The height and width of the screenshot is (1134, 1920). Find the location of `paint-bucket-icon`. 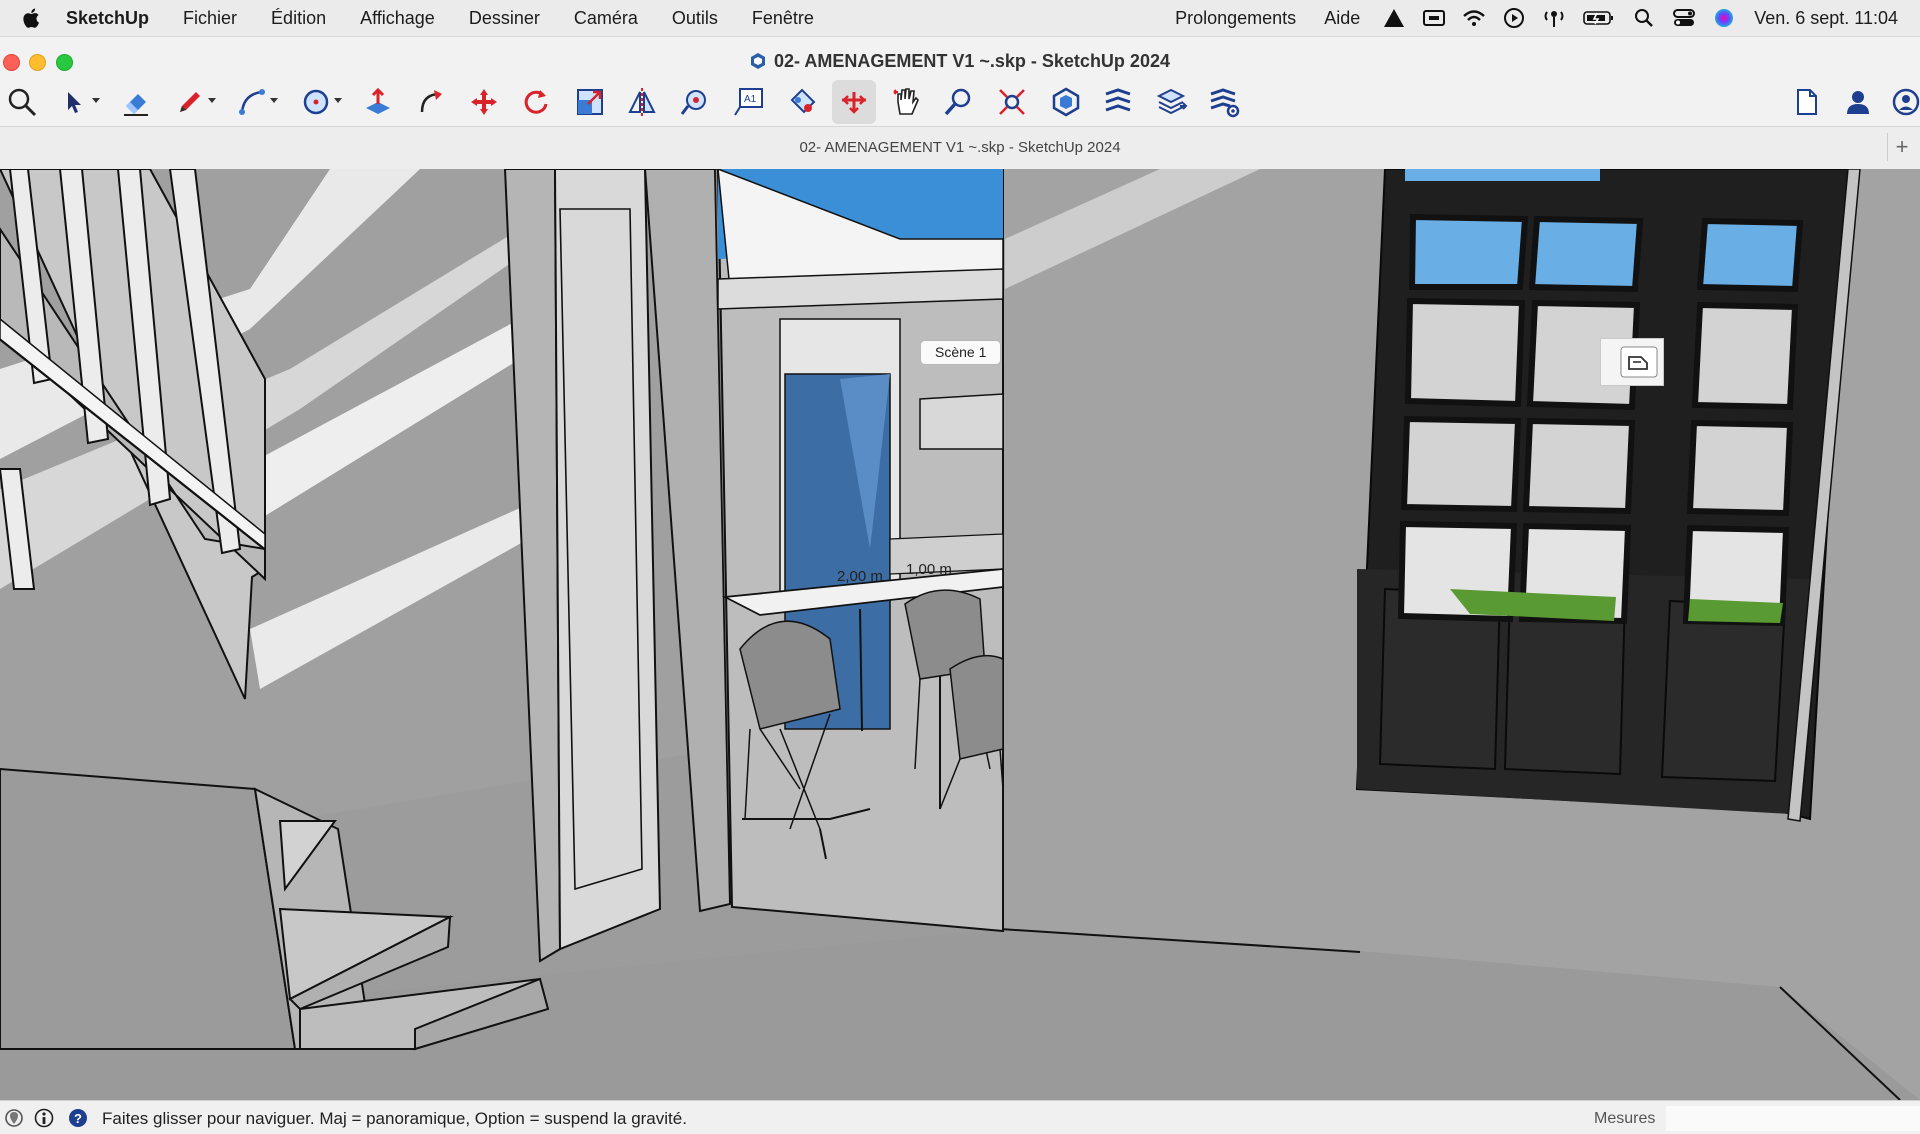

paint-bucket-icon is located at coordinates (803, 101).